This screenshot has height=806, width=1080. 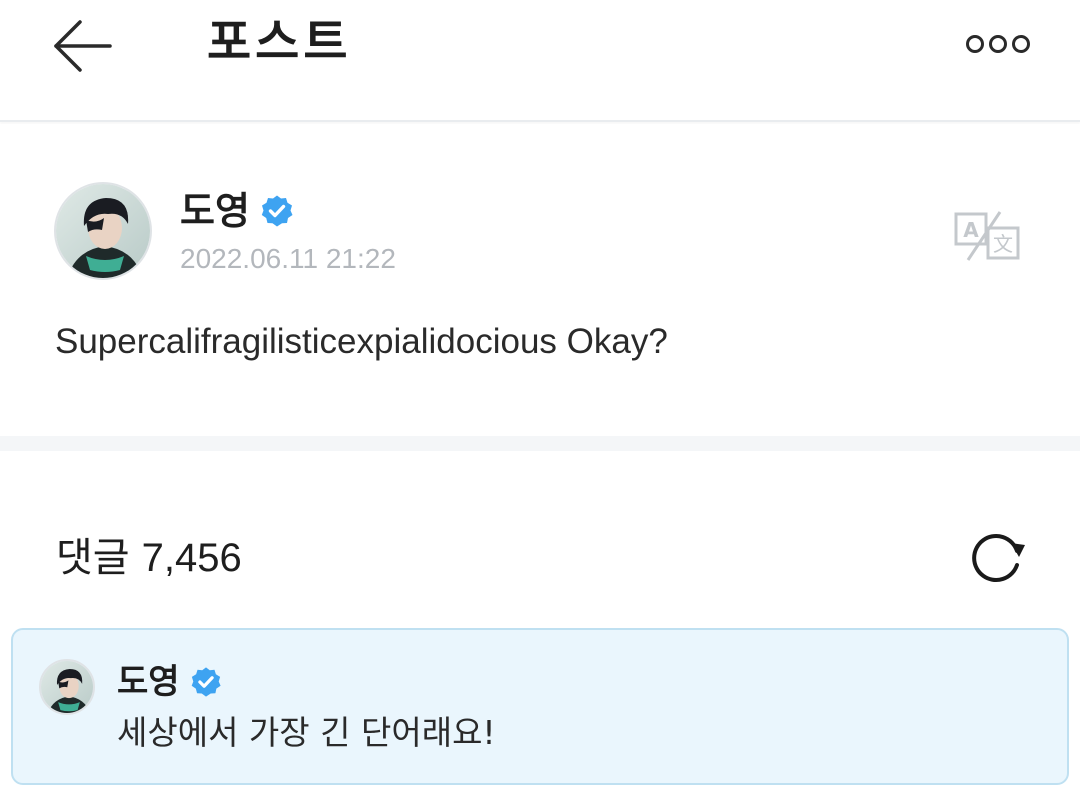 I want to click on svg-text: 文, so click(x=1003, y=244).